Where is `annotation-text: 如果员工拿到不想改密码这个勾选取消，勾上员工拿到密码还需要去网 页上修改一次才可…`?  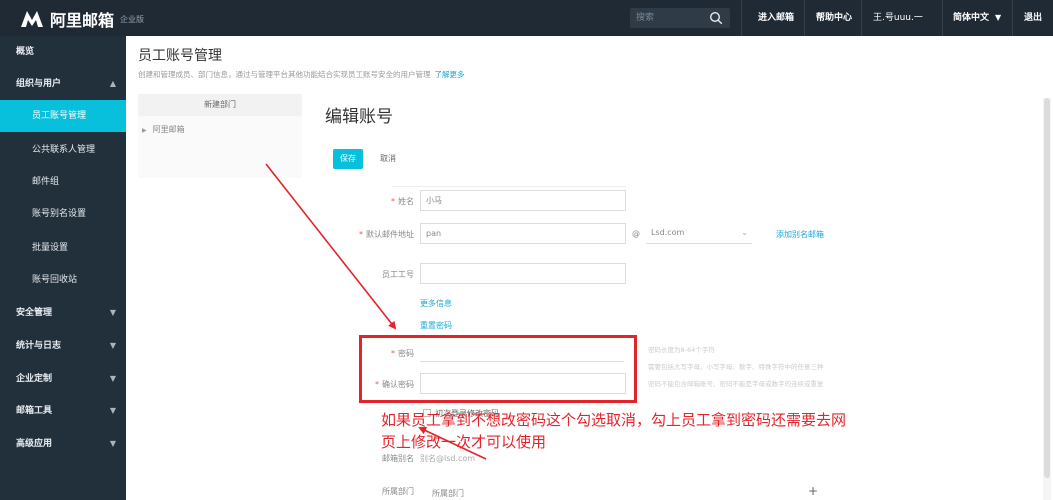
annotation-text: 如果员工拿到不想改密码这个勾选取消，勾上员工拿到密码还需要去网 页上修改一次才可… is located at coordinates (651, 431).